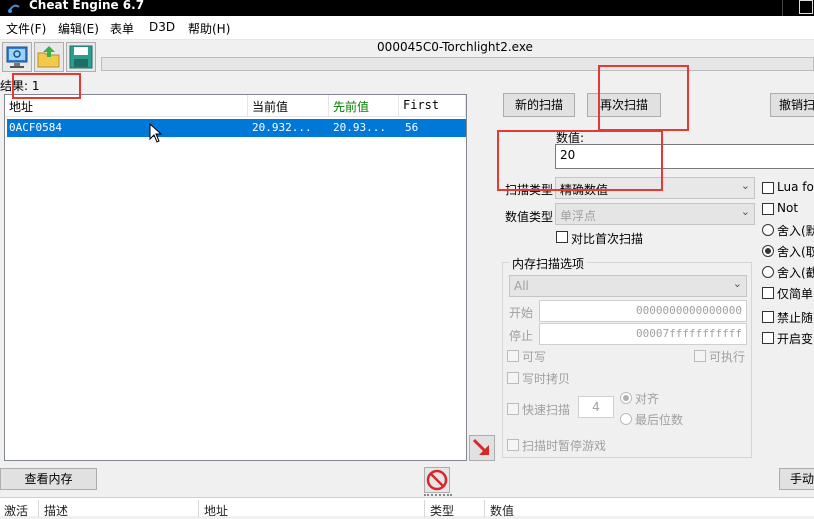 The image size is (814, 519). I want to click on enable-speedhack-checkbox, so click(768, 338).